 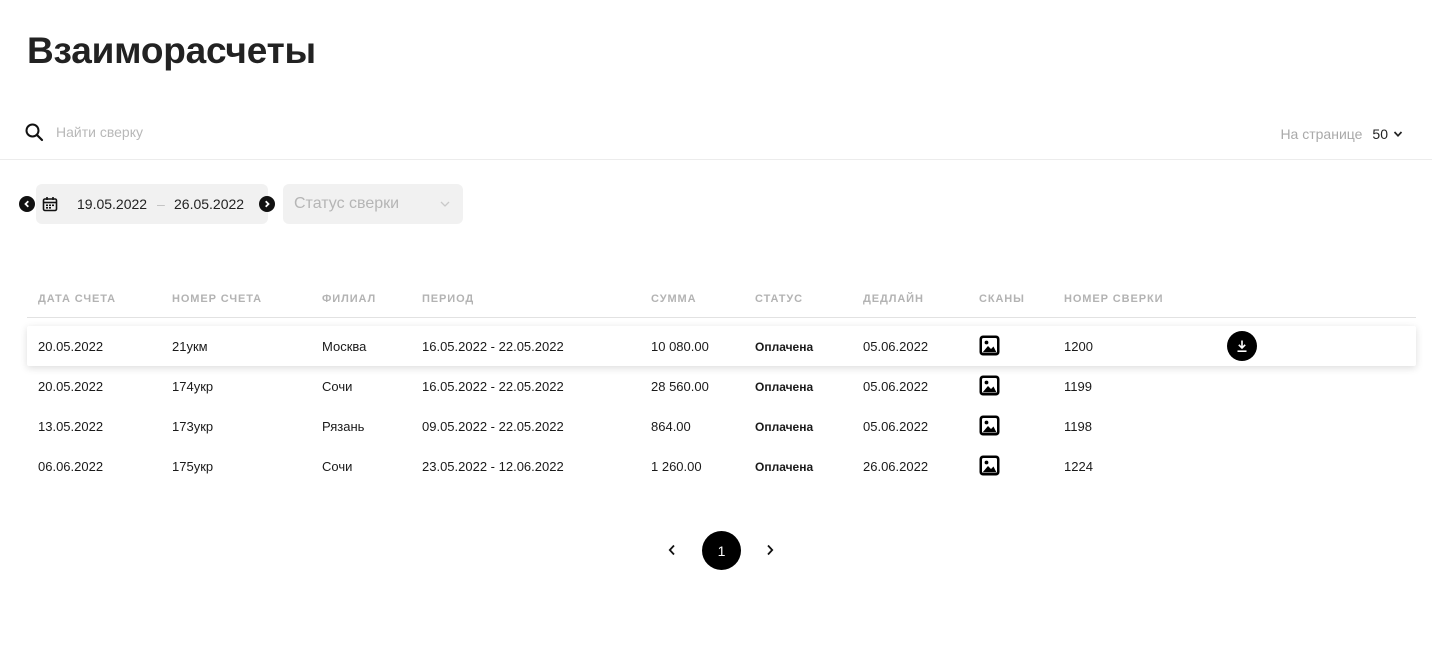 I want to click on download-button, so click(x=1242, y=346).